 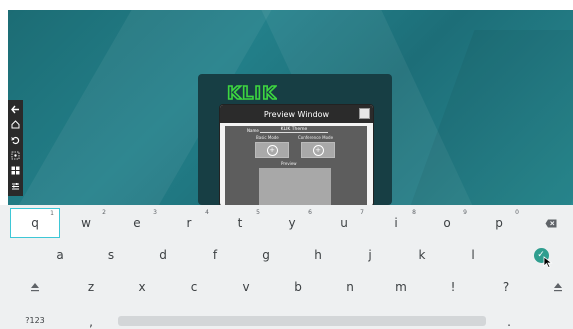 What do you see at coordinates (506, 287) in the screenshot?
I see `key-question: ?` at bounding box center [506, 287].